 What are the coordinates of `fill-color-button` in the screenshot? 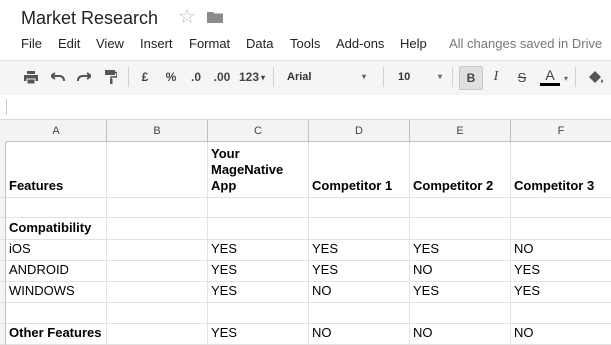 It's located at (596, 77).